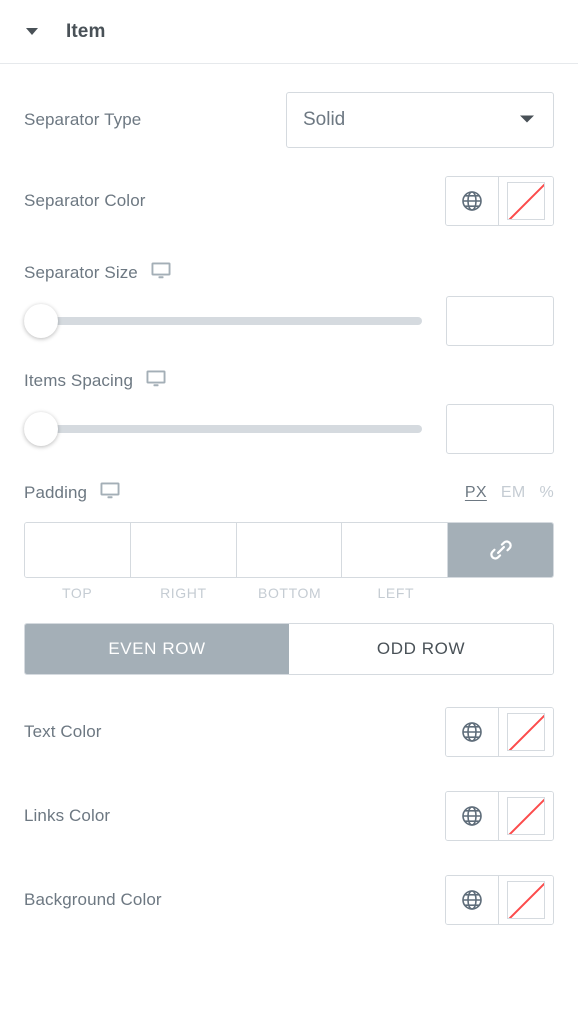  I want to click on padding-top-input, so click(78, 550).